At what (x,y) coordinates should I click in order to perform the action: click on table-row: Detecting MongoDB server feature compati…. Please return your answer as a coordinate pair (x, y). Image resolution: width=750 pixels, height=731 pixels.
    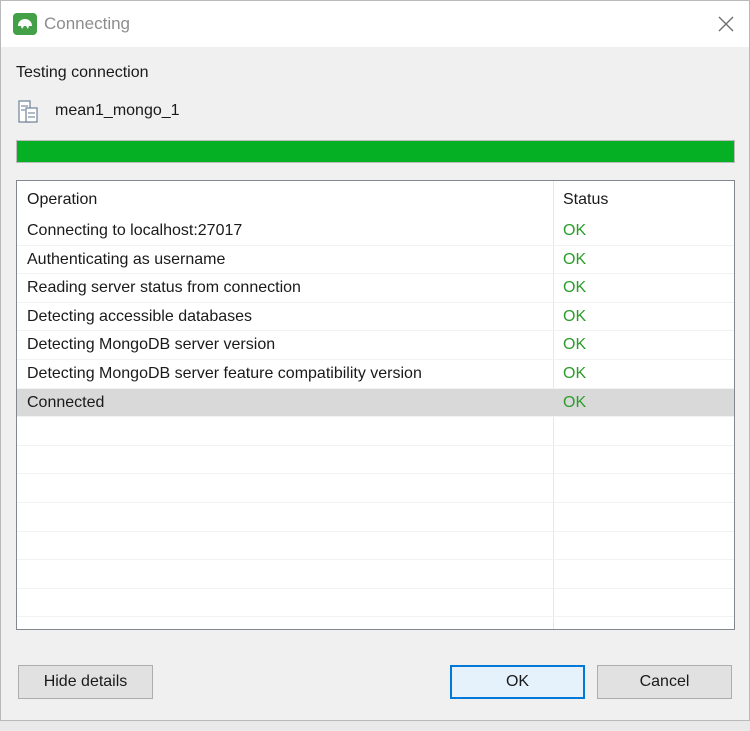
    Looking at the image, I should click on (375, 374).